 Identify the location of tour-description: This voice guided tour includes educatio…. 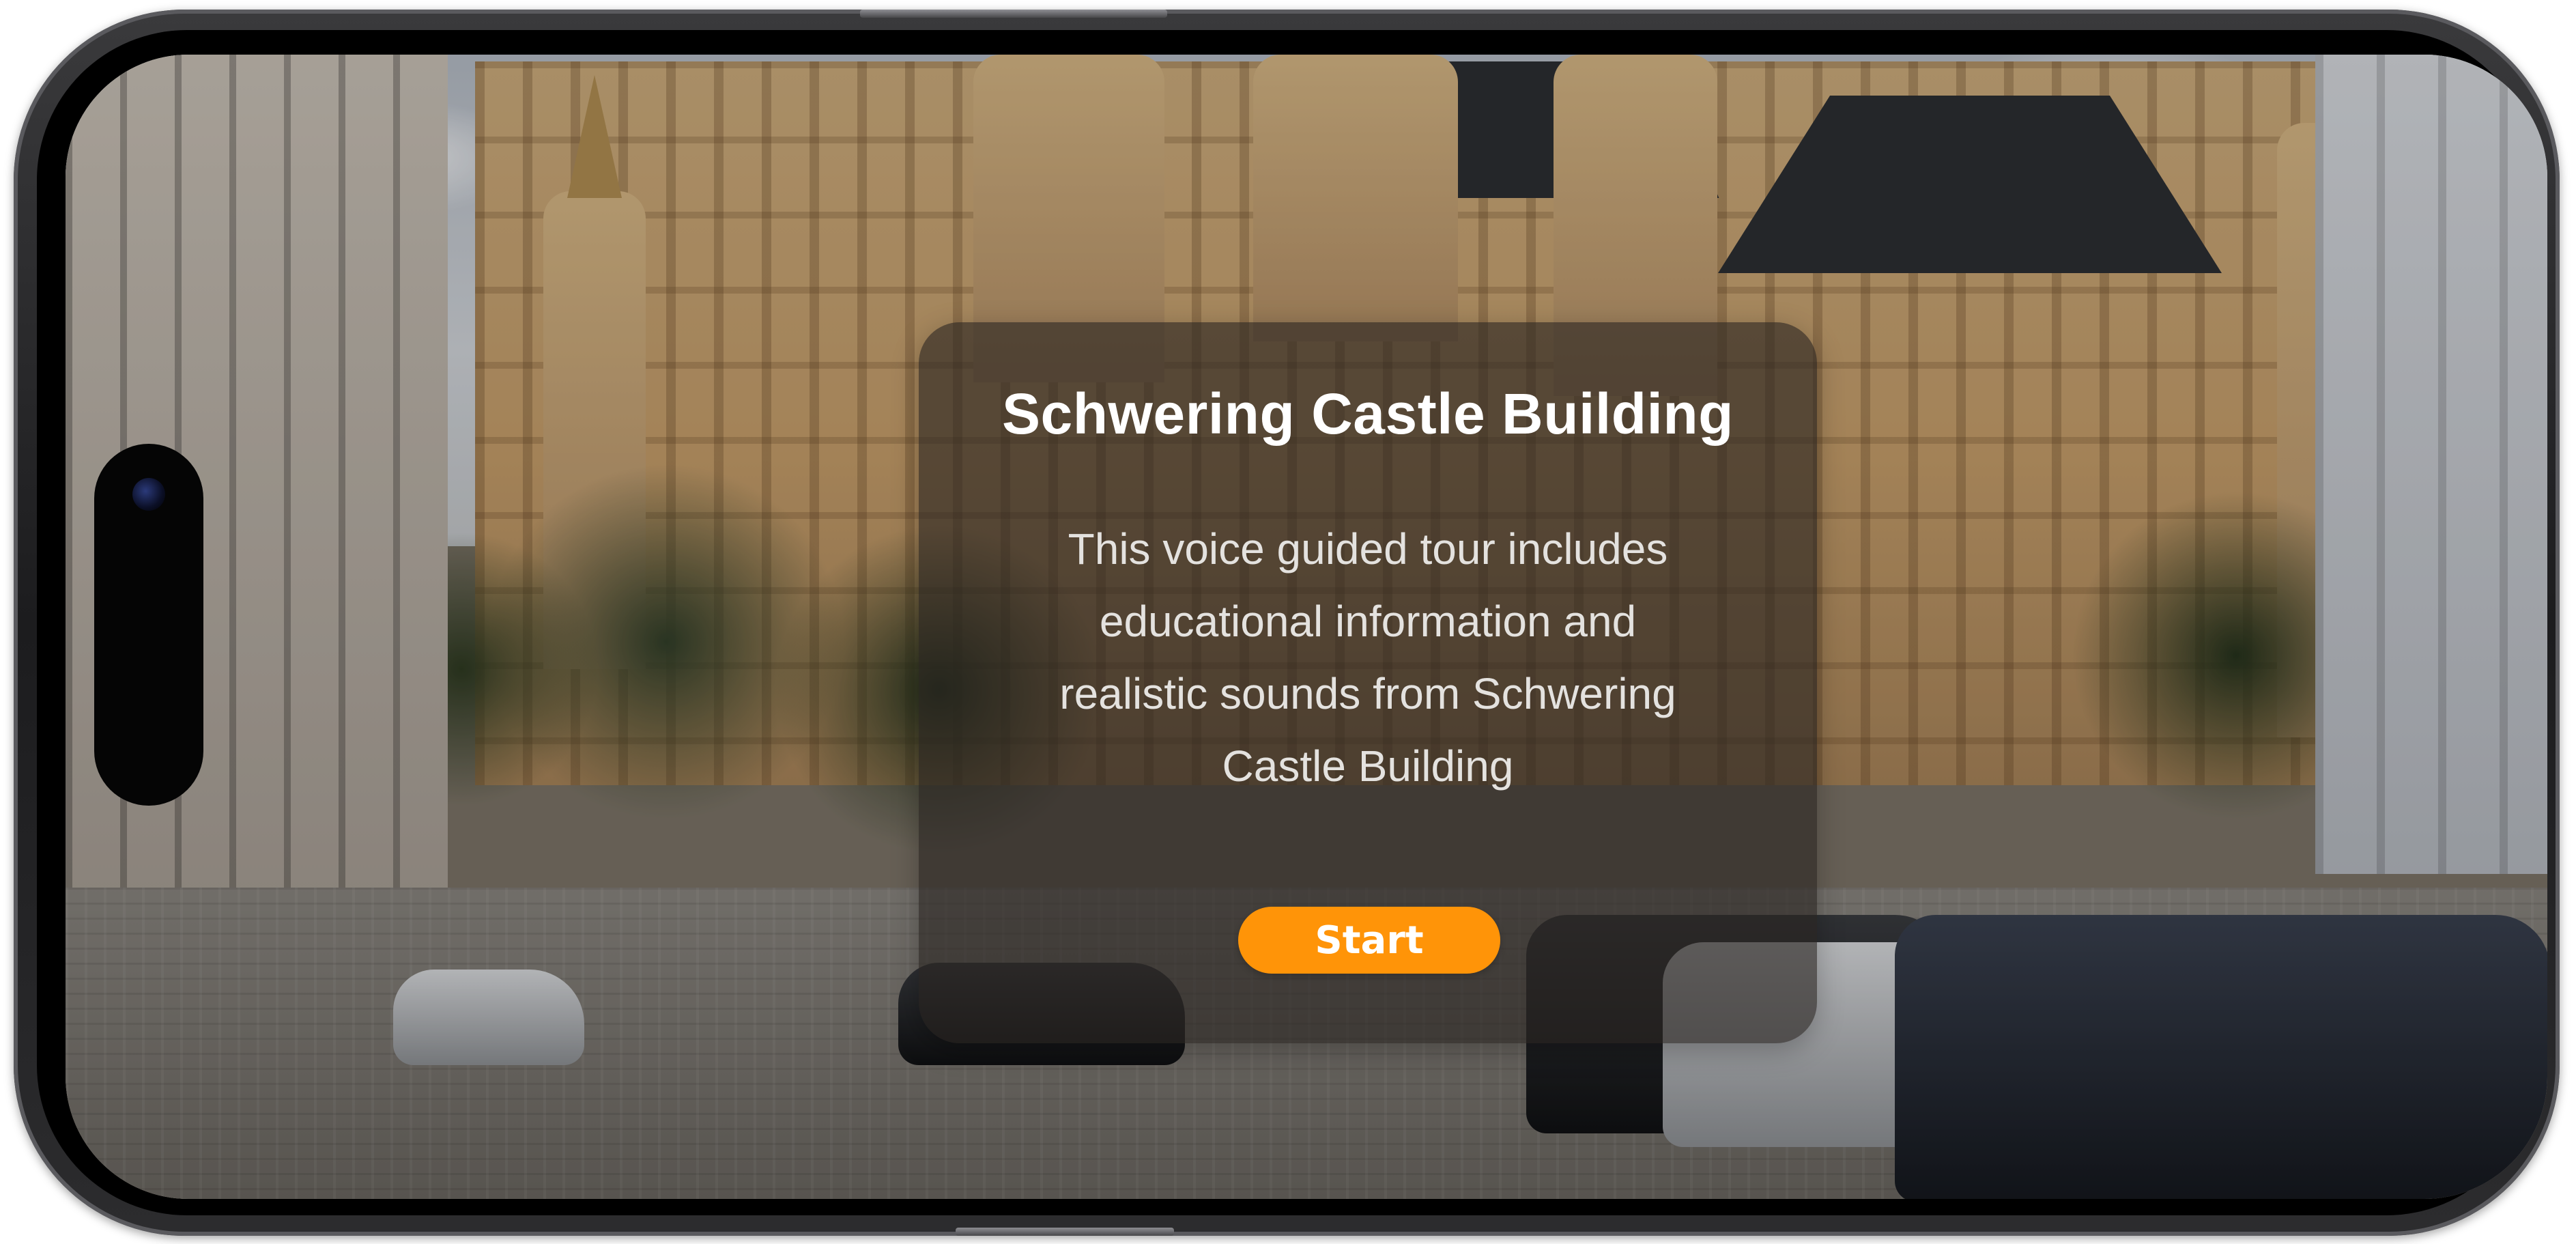
(1367, 657).